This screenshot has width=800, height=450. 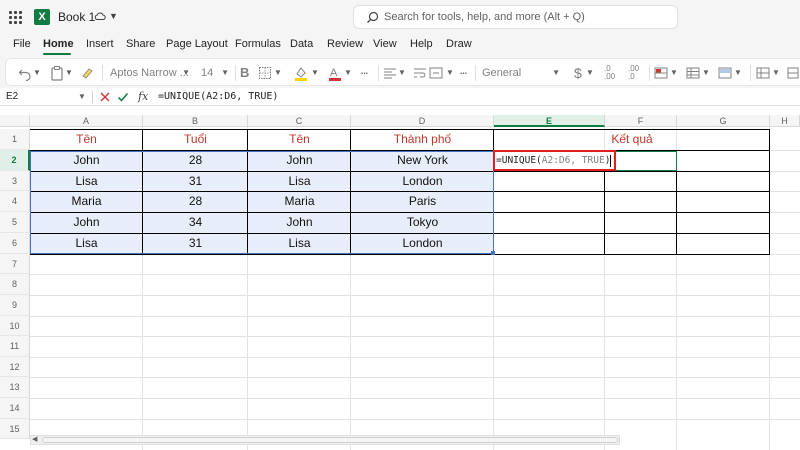 I want to click on tab-share: Share, so click(x=140, y=44).